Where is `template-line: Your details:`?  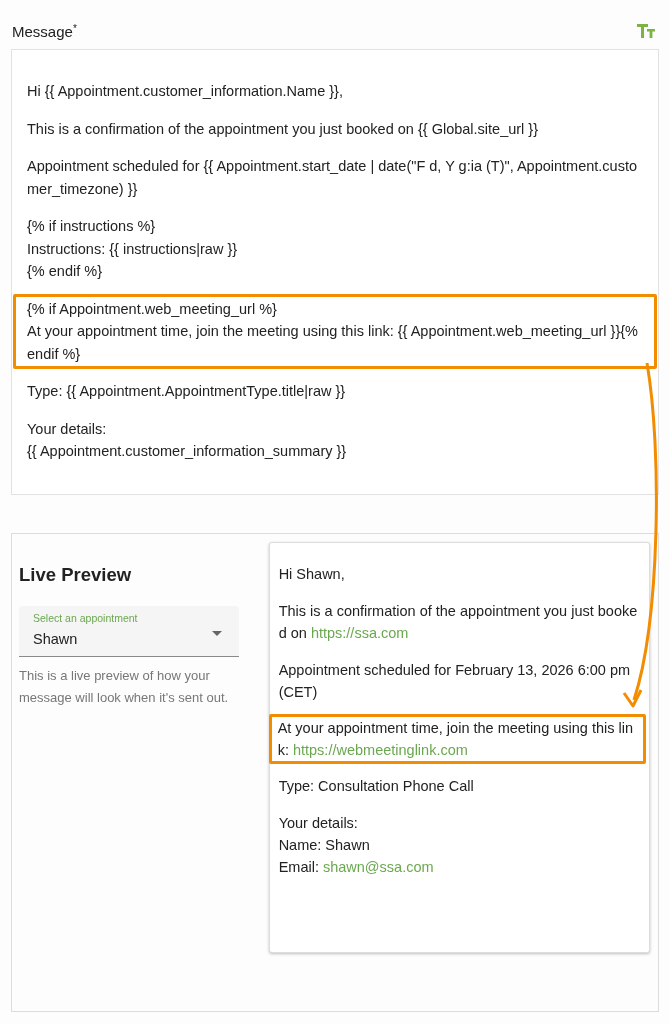
template-line: Your details: is located at coordinates (67, 429).